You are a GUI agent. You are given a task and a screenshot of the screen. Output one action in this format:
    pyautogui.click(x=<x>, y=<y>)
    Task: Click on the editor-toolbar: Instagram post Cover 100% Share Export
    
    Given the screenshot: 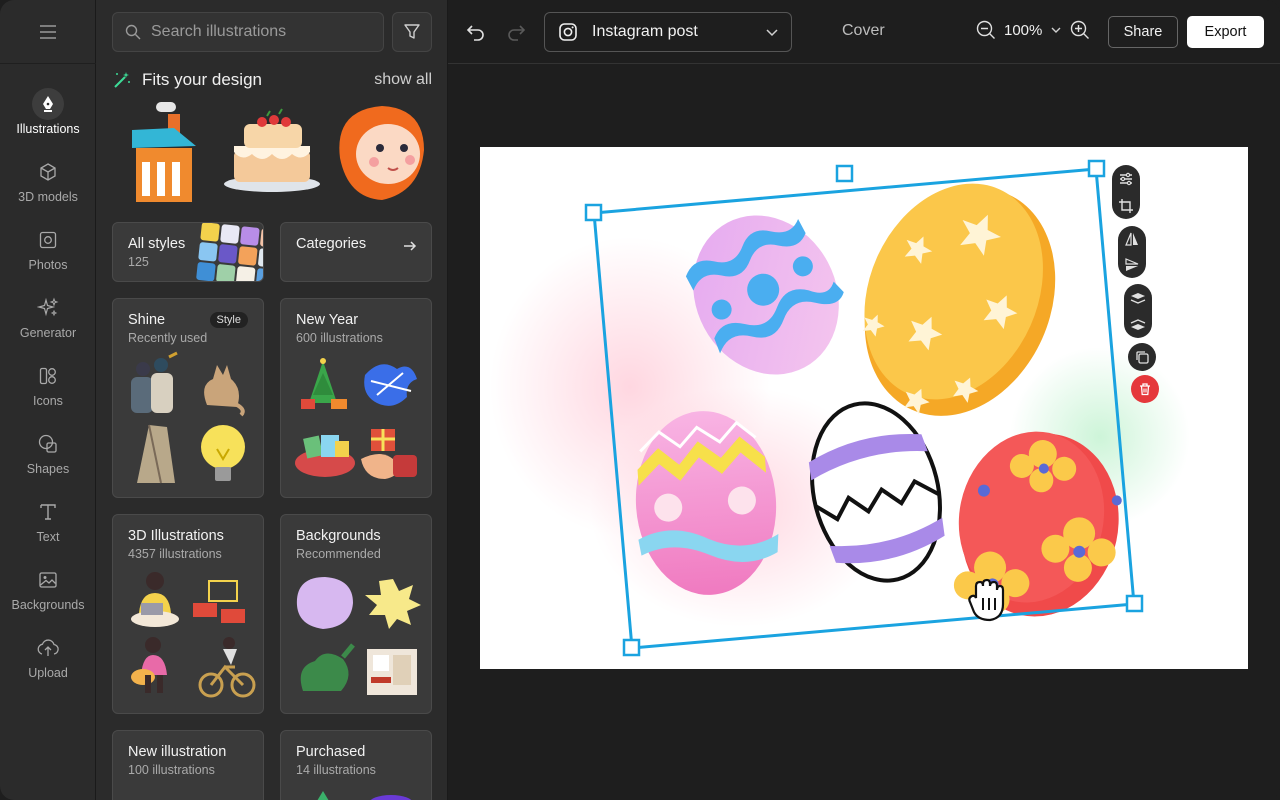 What is the action you would take?
    pyautogui.click(x=864, y=32)
    